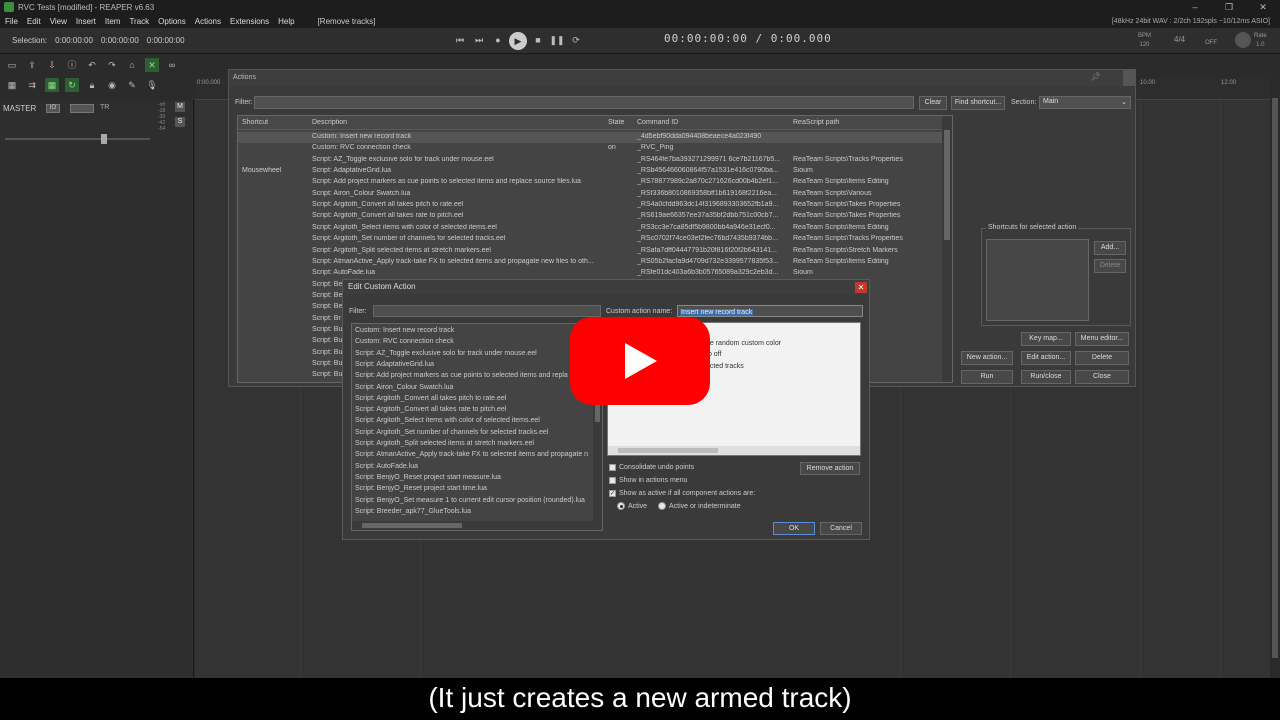  I want to click on run-button: Run, so click(987, 377).